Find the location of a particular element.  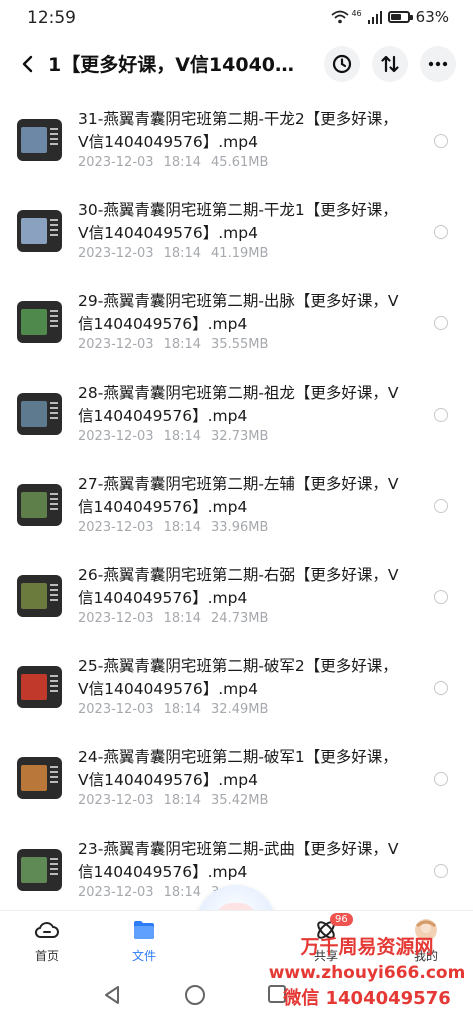

tab-files: 文件 is located at coordinates (144, 940).